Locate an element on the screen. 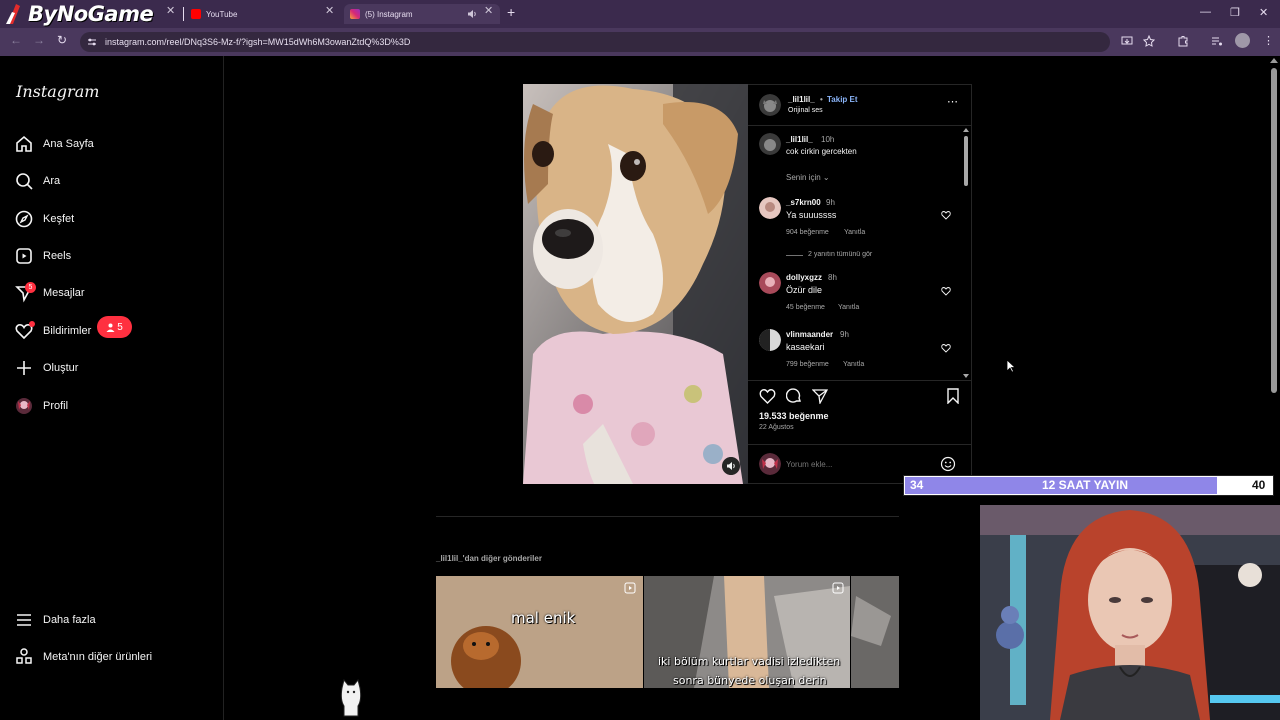 The width and height of the screenshot is (1280, 720). search-icon is located at coordinates (24, 181).